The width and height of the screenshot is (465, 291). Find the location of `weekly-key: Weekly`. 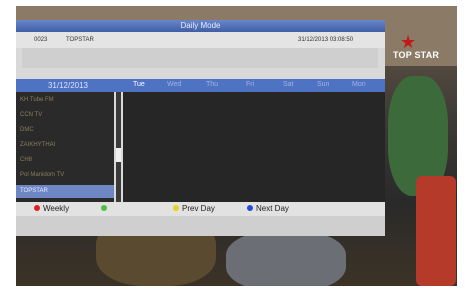

weekly-key: Weekly is located at coordinates (51, 208).